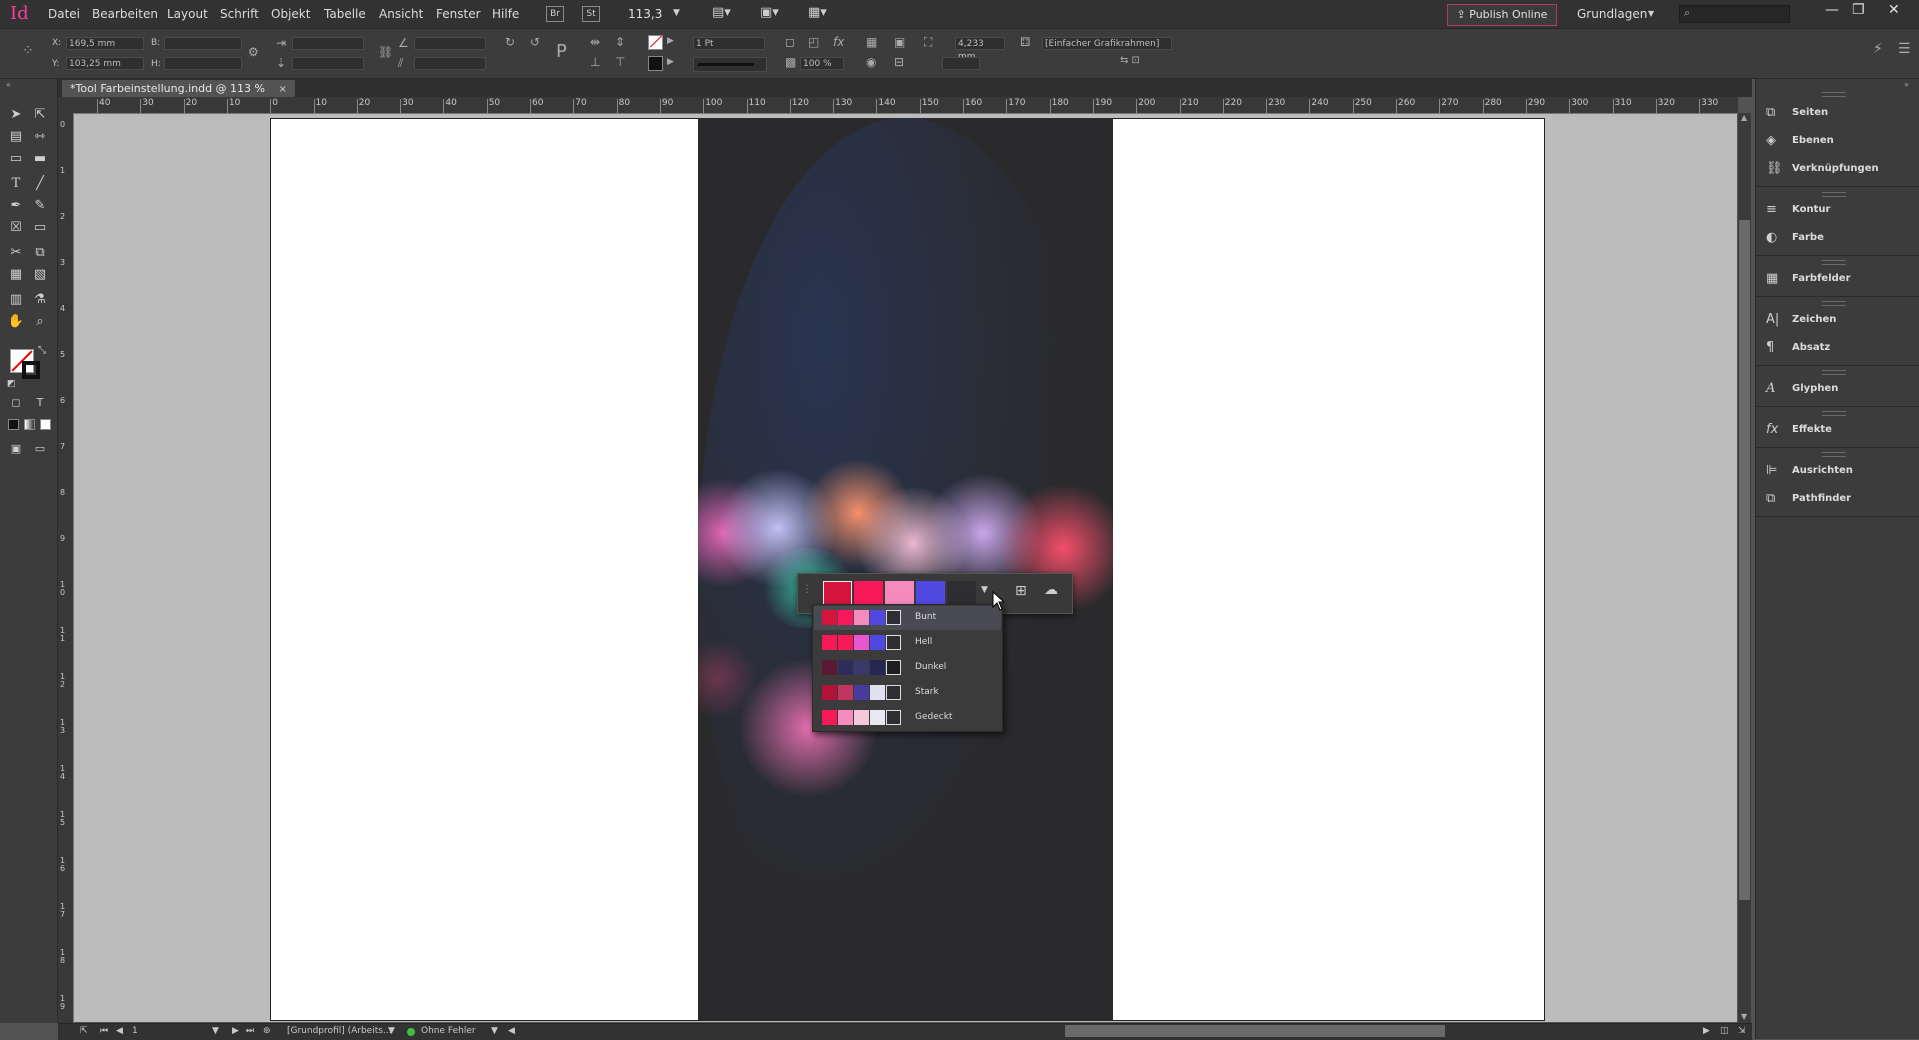 The image size is (1919, 1040). I want to click on screen-mode-tool-icon: ▭, so click(40, 449).